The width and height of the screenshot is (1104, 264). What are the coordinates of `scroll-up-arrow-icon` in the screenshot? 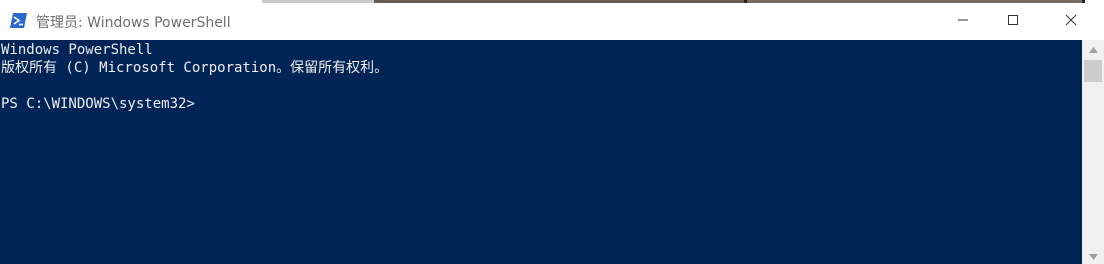 It's located at (1093, 49).